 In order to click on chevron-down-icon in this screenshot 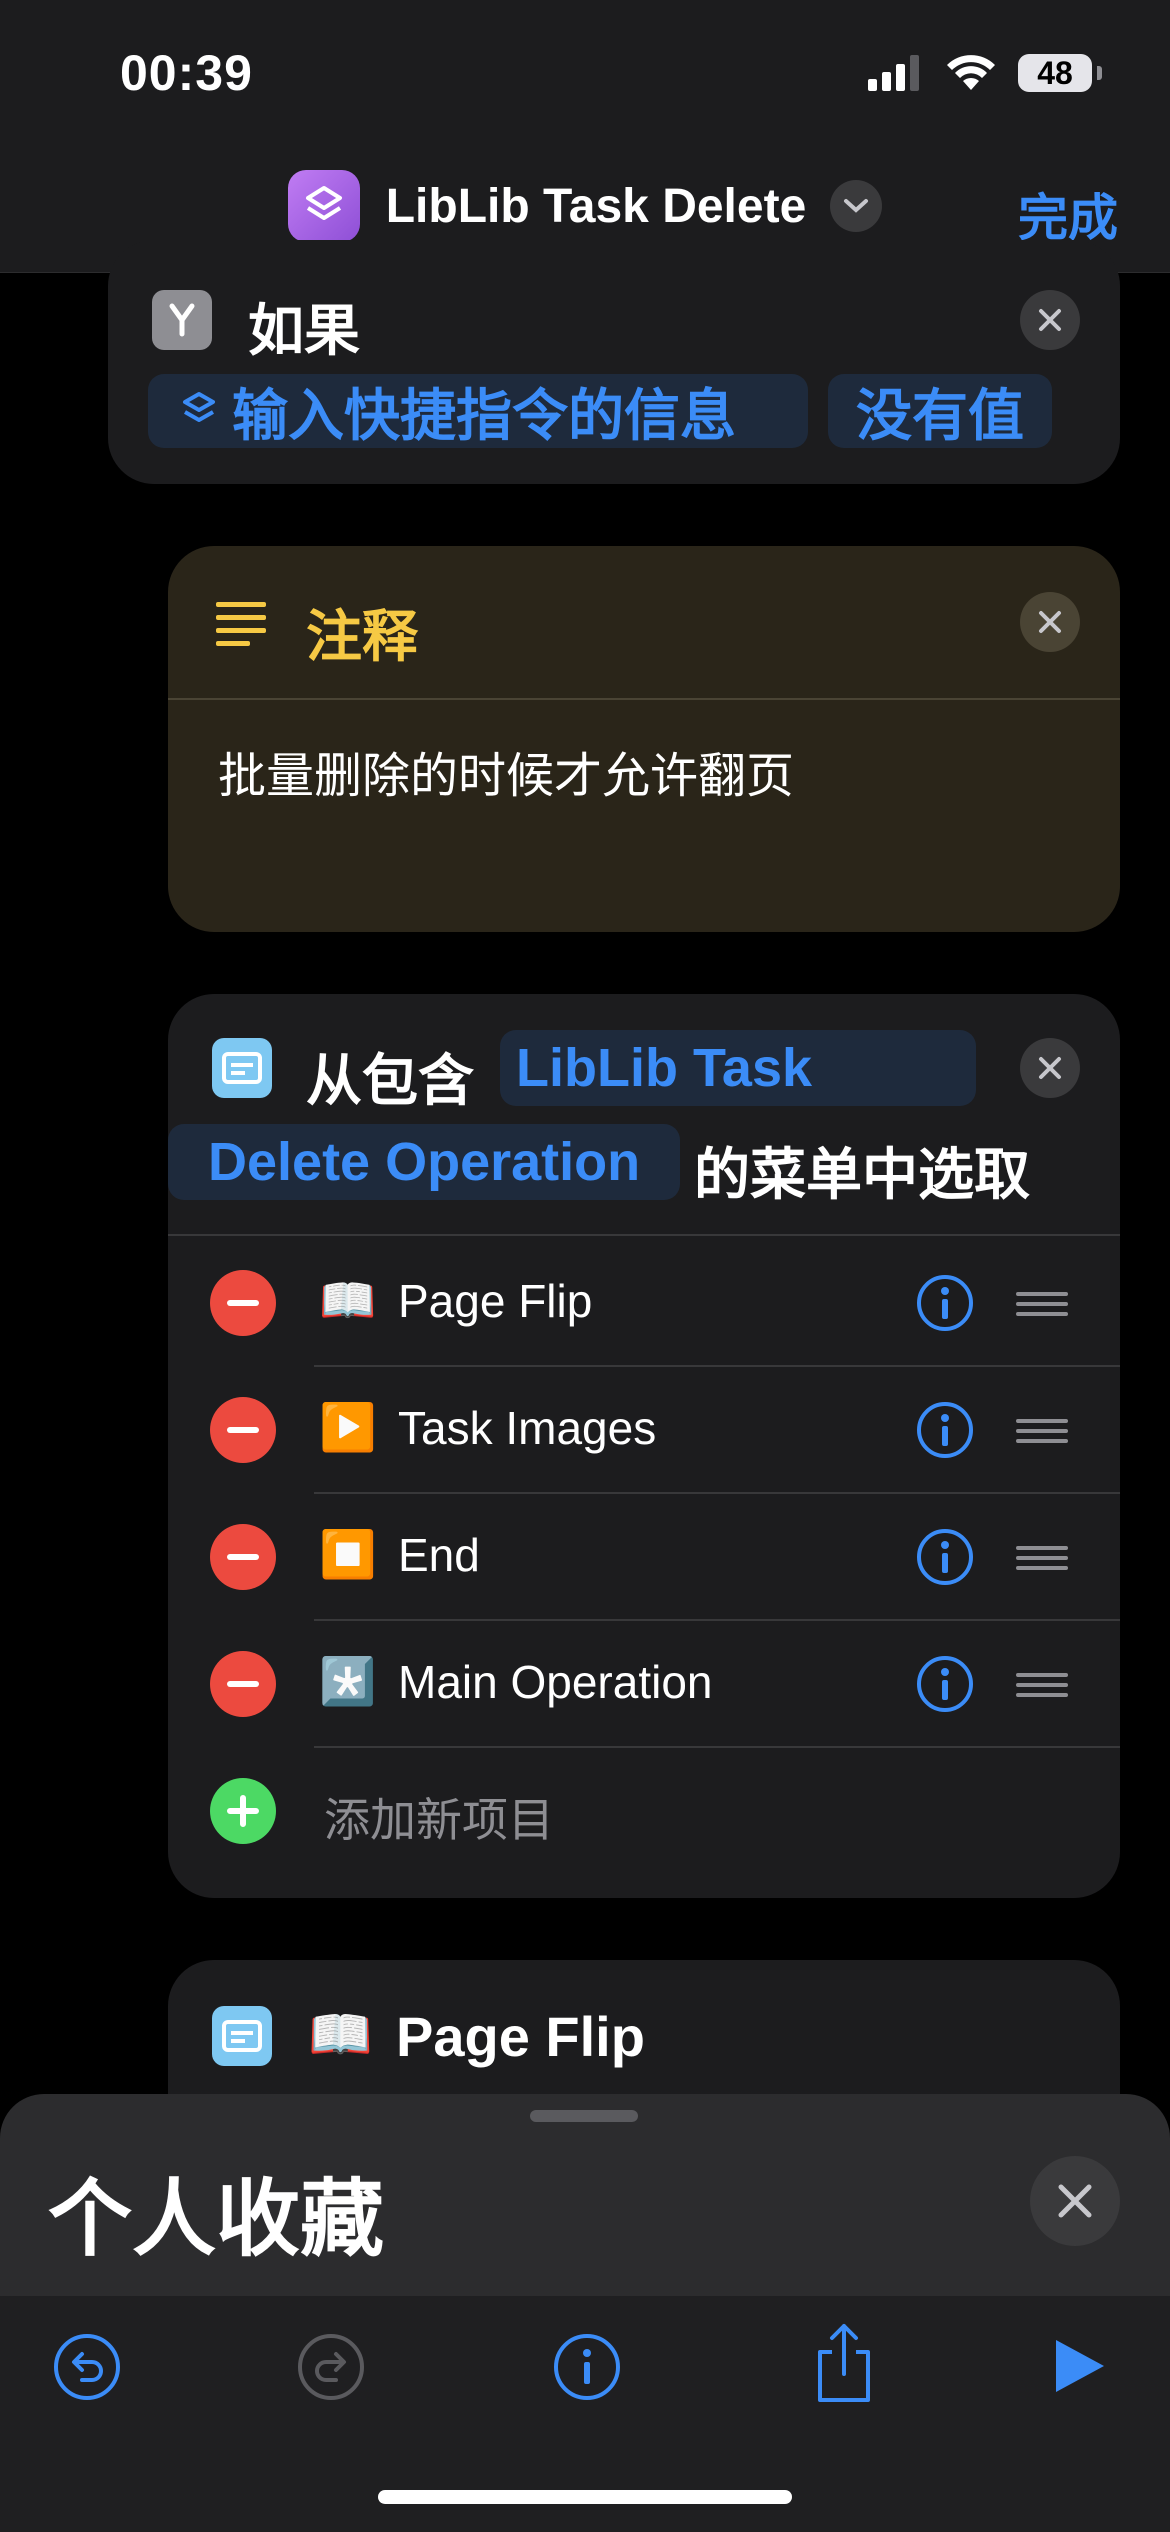, I will do `click(856, 206)`.